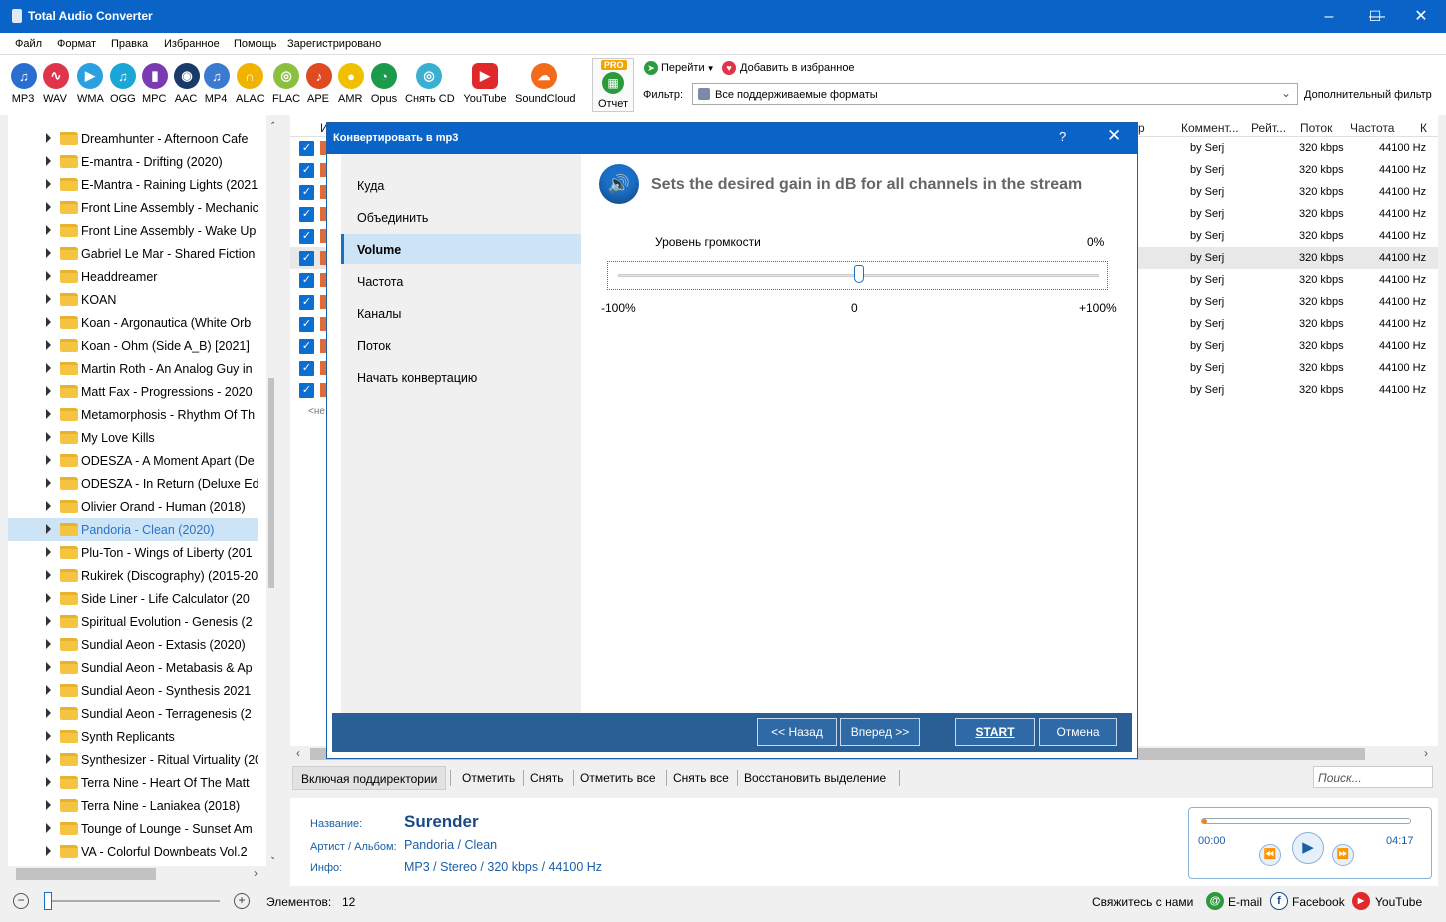 The width and height of the screenshot is (1446, 922). Describe the element at coordinates (133, 483) in the screenshot. I see `tree-item: ODESZA - In Return (Deluxe Ed` at that location.